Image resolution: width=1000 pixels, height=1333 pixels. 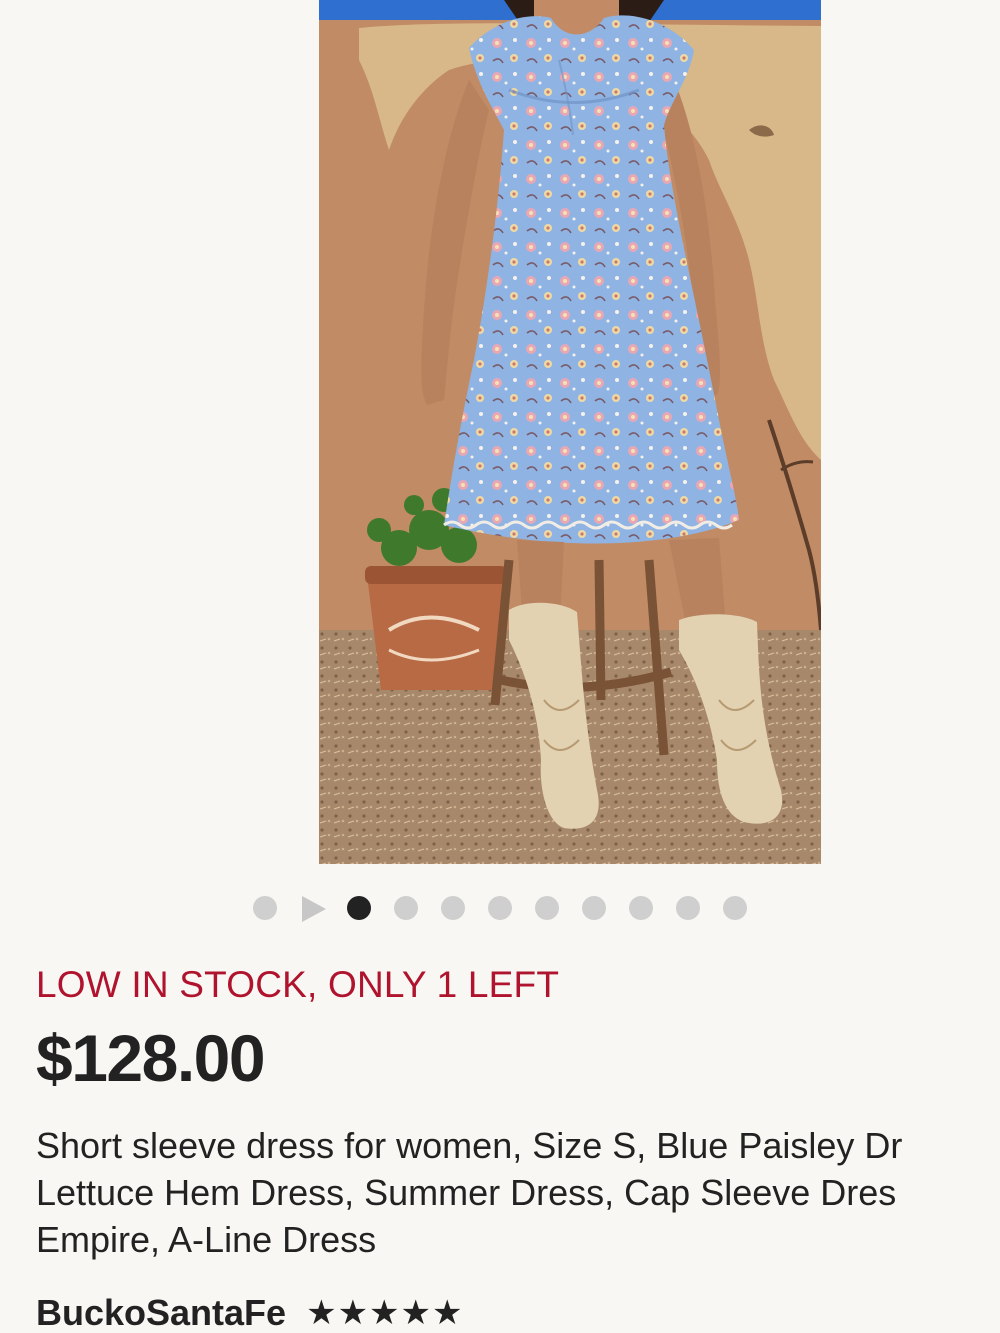 What do you see at coordinates (206, 1239) in the screenshot?
I see `listing-title-line: Empire, A-Line Dress` at bounding box center [206, 1239].